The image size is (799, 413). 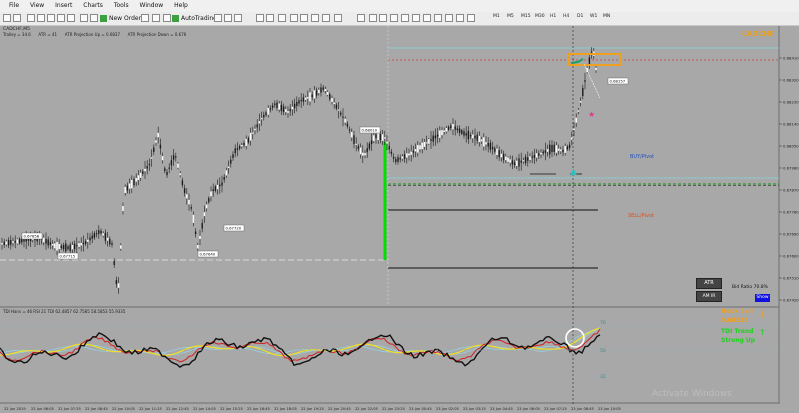 I want to click on x-tick-label: 23 Jun 04:45, so click(x=501, y=409).